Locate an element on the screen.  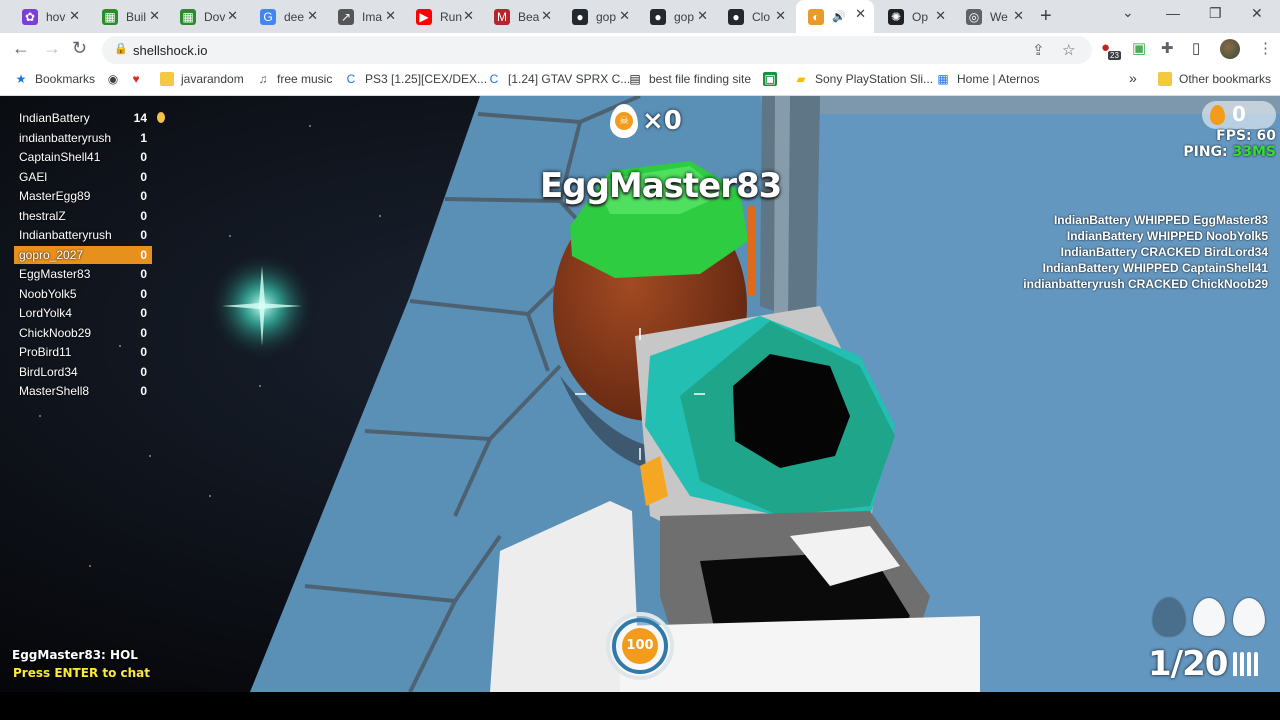
green-square-icon: ▣ is located at coordinates (770, 79).